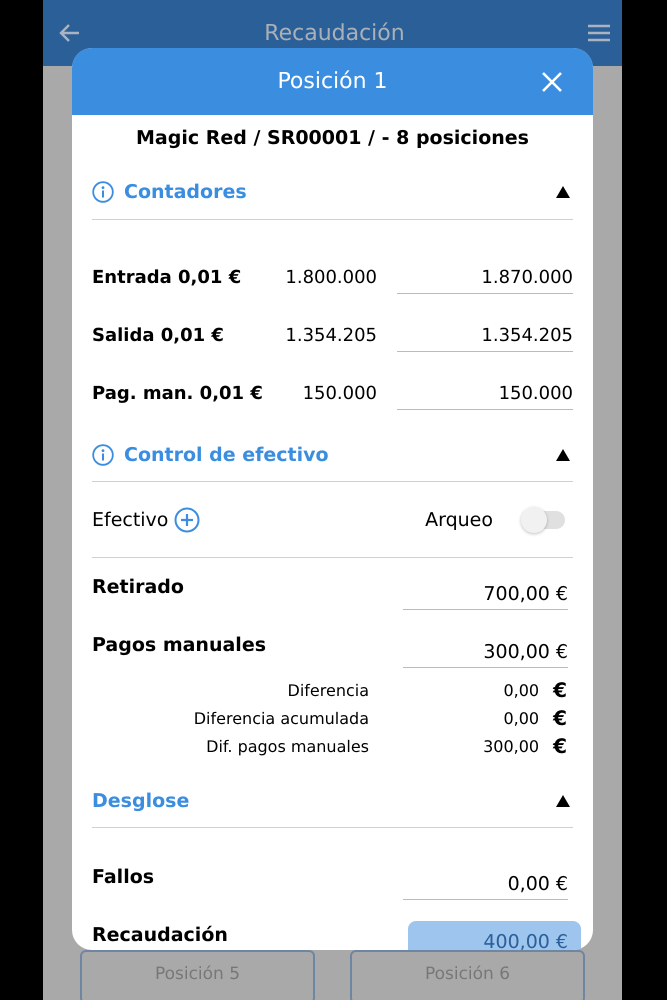  What do you see at coordinates (340, 393) in the screenshot?
I see `counter-reading: 150.000` at bounding box center [340, 393].